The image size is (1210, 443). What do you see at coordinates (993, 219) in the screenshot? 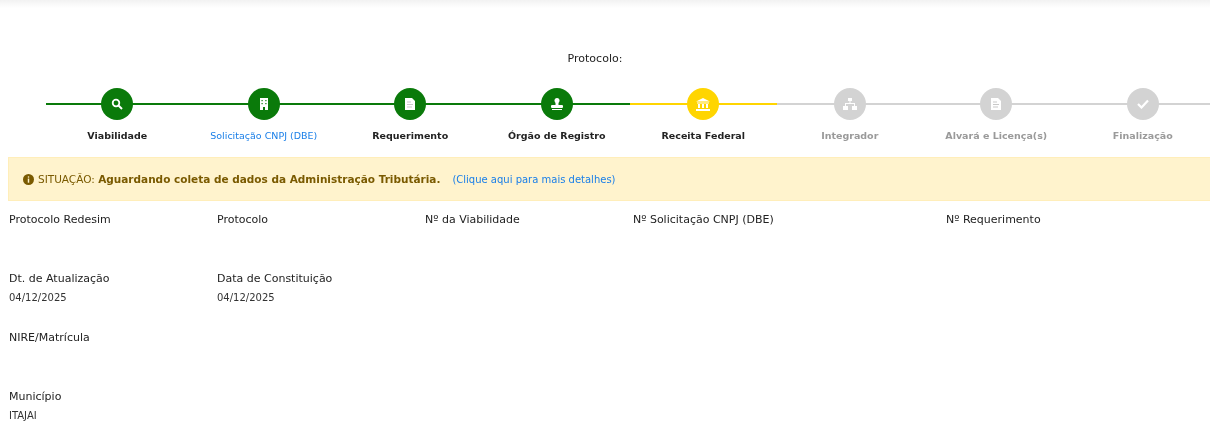
I see `field-label: Nº Requerimento` at bounding box center [993, 219].